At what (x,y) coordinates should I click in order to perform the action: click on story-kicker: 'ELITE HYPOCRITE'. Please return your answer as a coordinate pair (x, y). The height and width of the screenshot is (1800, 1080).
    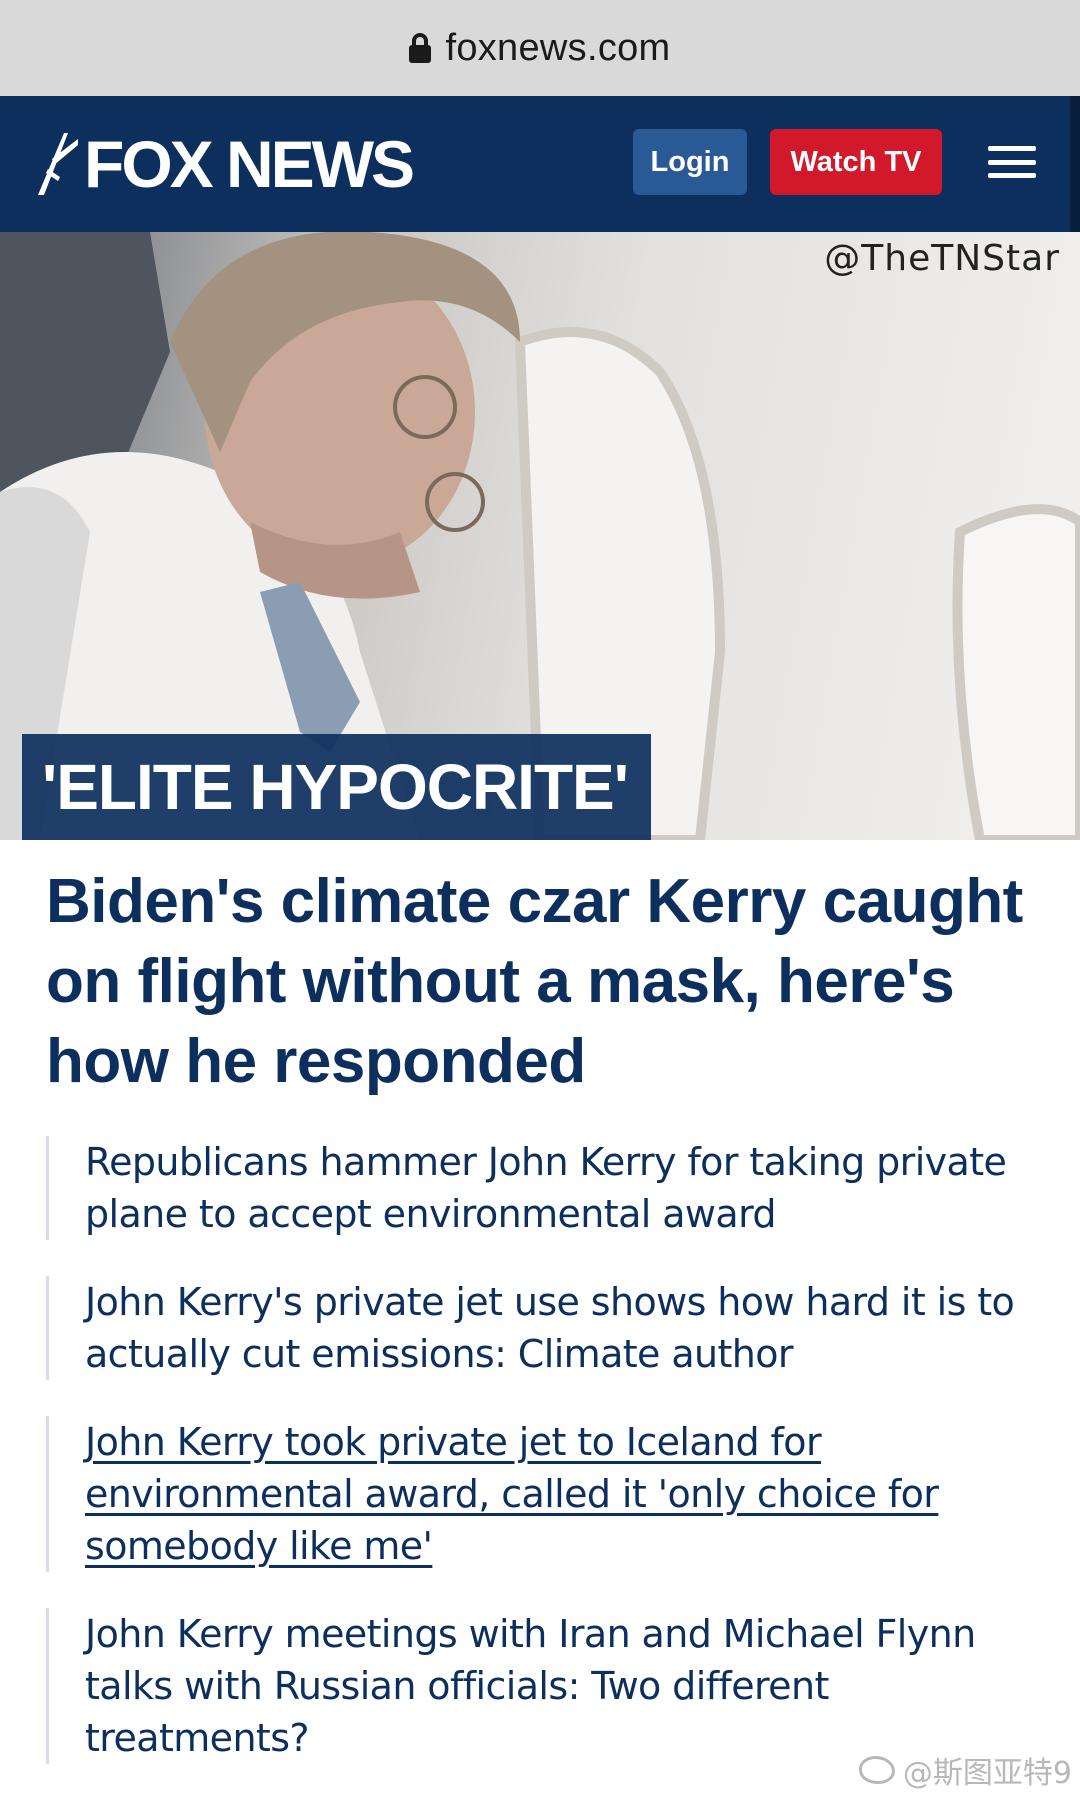
    Looking at the image, I should click on (336, 787).